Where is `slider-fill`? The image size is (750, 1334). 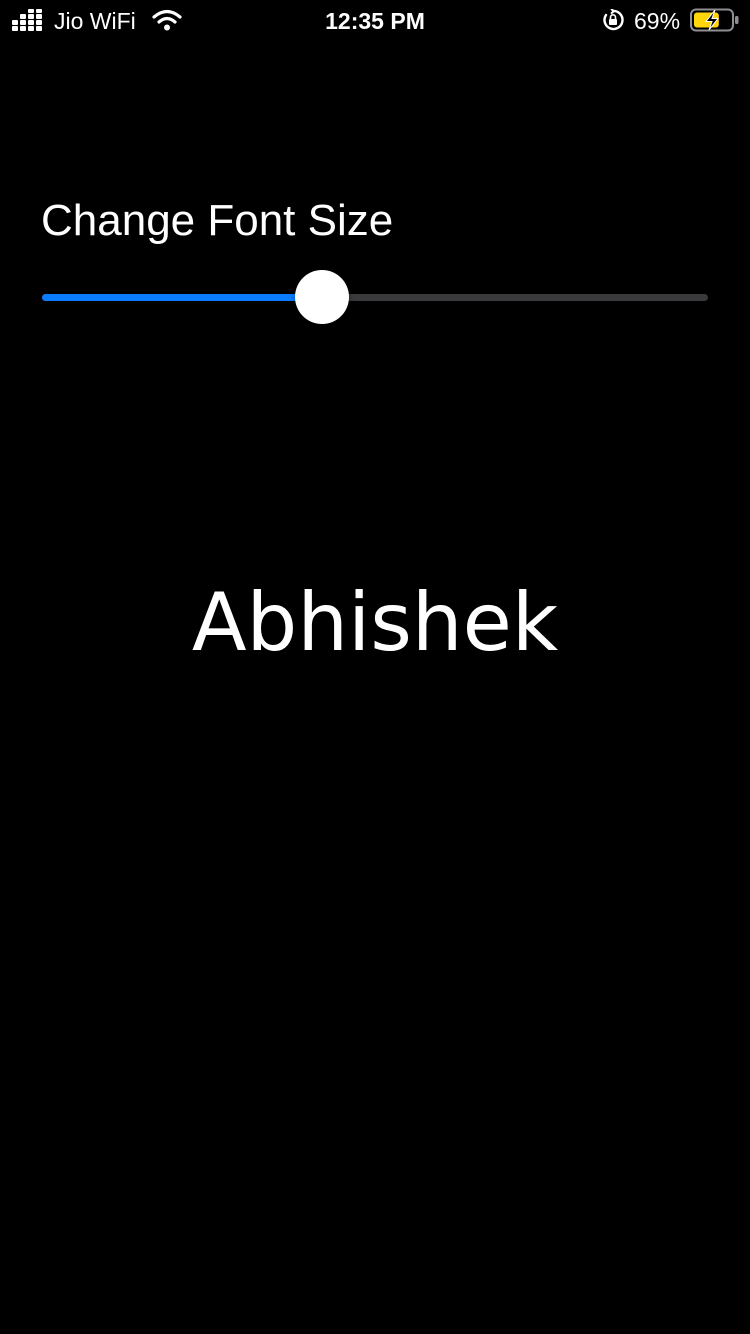 slider-fill is located at coordinates (182, 297).